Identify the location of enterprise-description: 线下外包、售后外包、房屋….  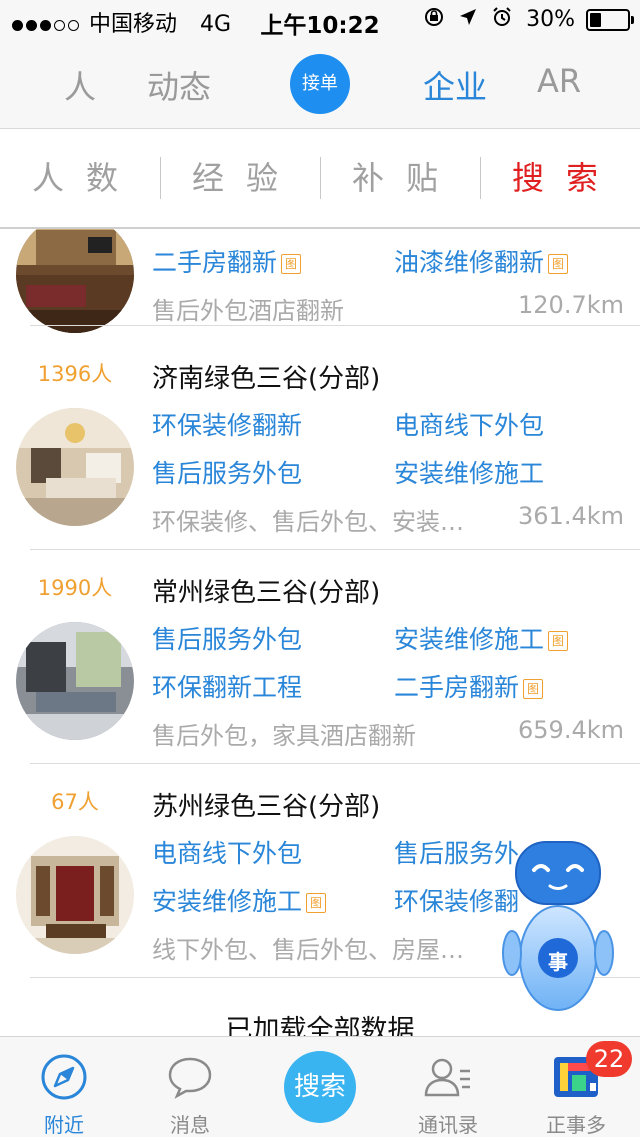
(308, 950).